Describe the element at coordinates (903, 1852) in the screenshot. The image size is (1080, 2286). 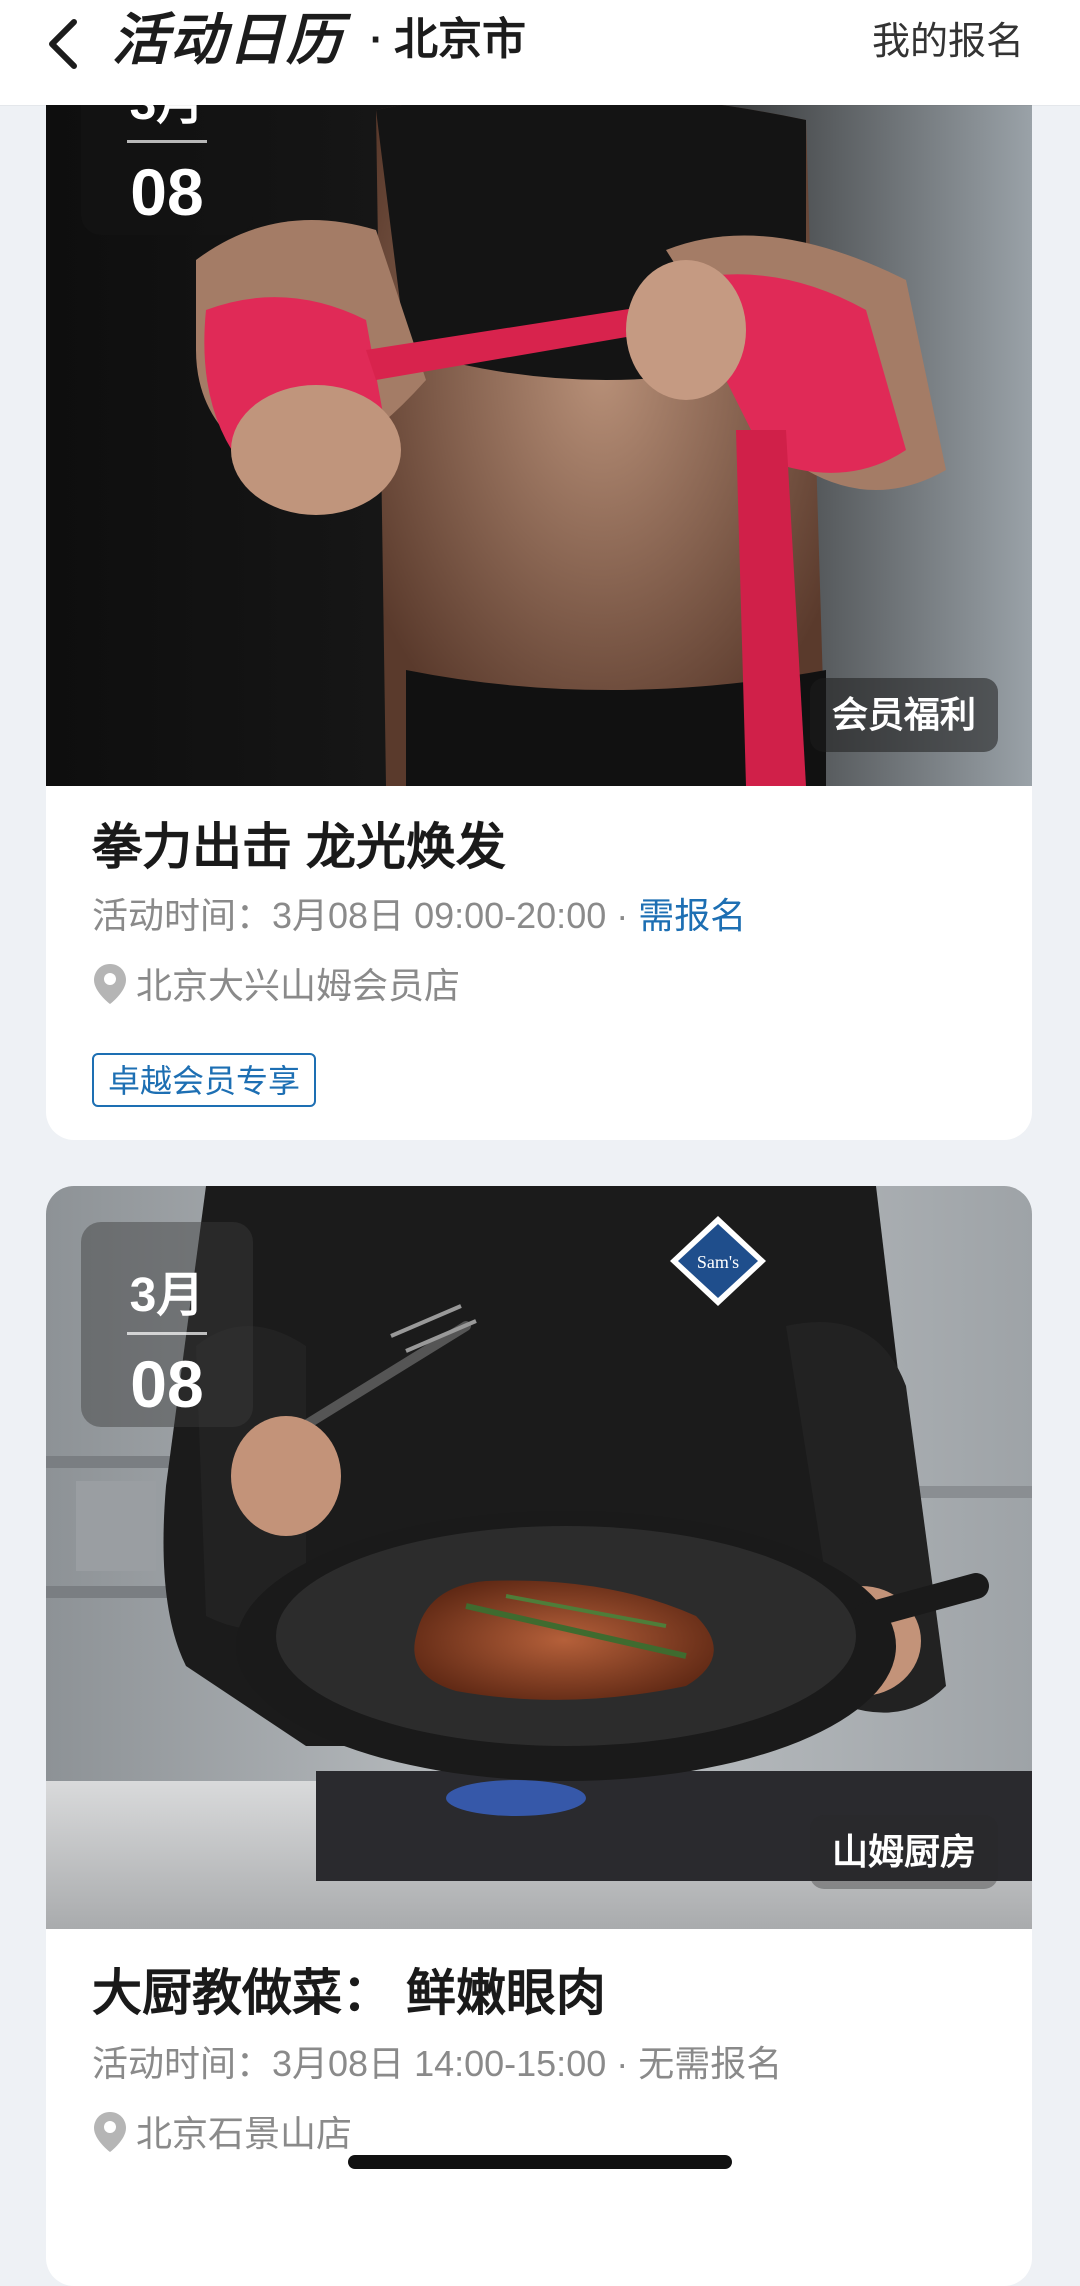
I see `category-tag: 山姆厨房` at that location.